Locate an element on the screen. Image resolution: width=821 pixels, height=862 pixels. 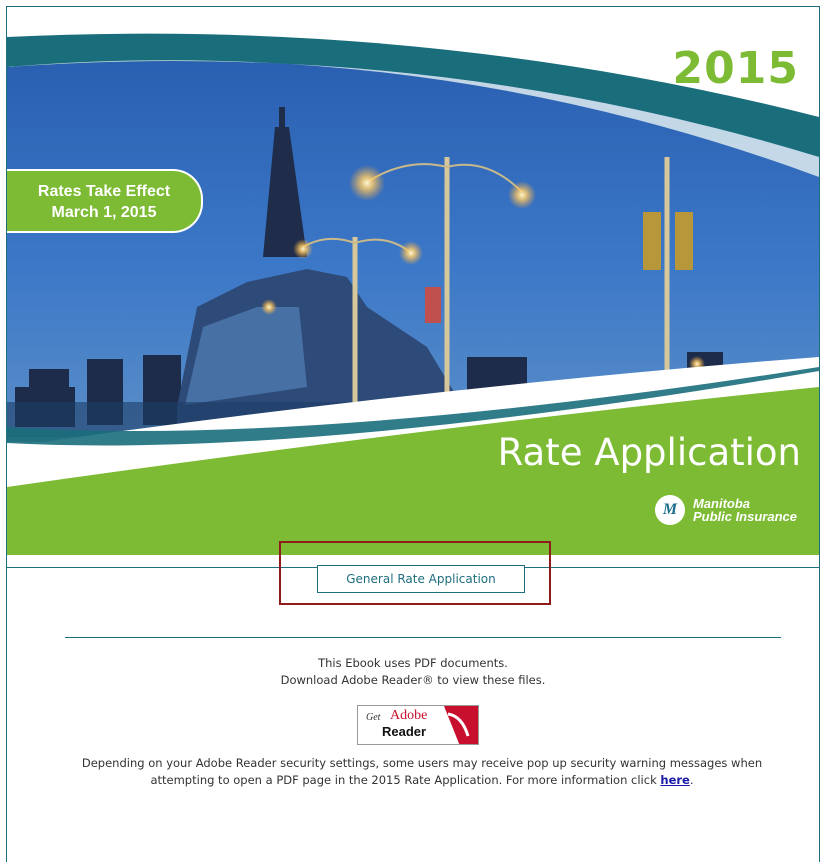
pdf-info-line-1: This Ebook uses PDF documents. is located at coordinates (413, 663).